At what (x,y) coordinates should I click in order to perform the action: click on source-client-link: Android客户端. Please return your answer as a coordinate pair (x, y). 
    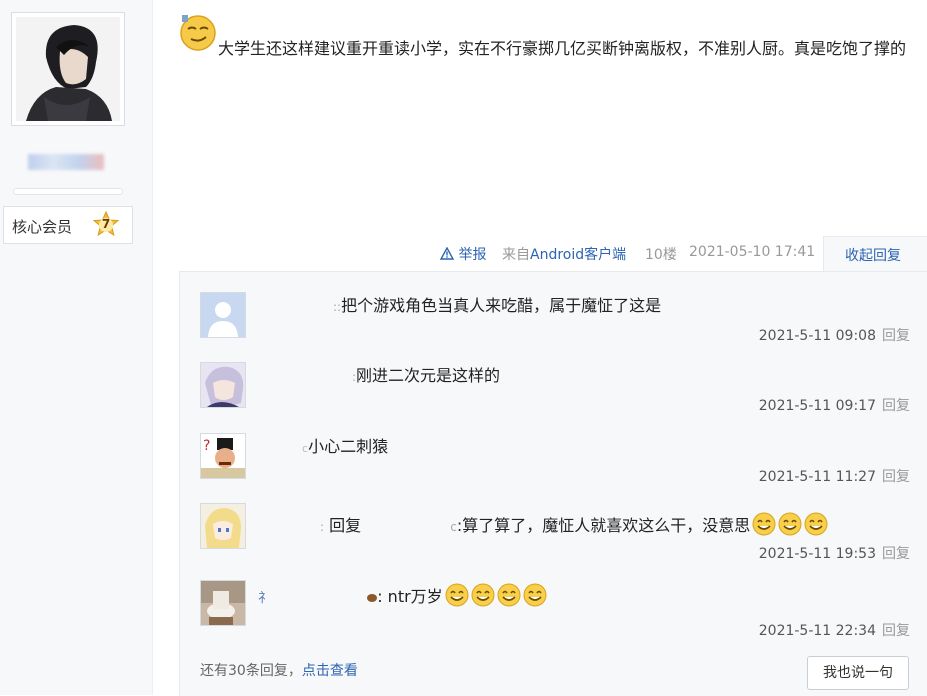
    Looking at the image, I should click on (578, 255).